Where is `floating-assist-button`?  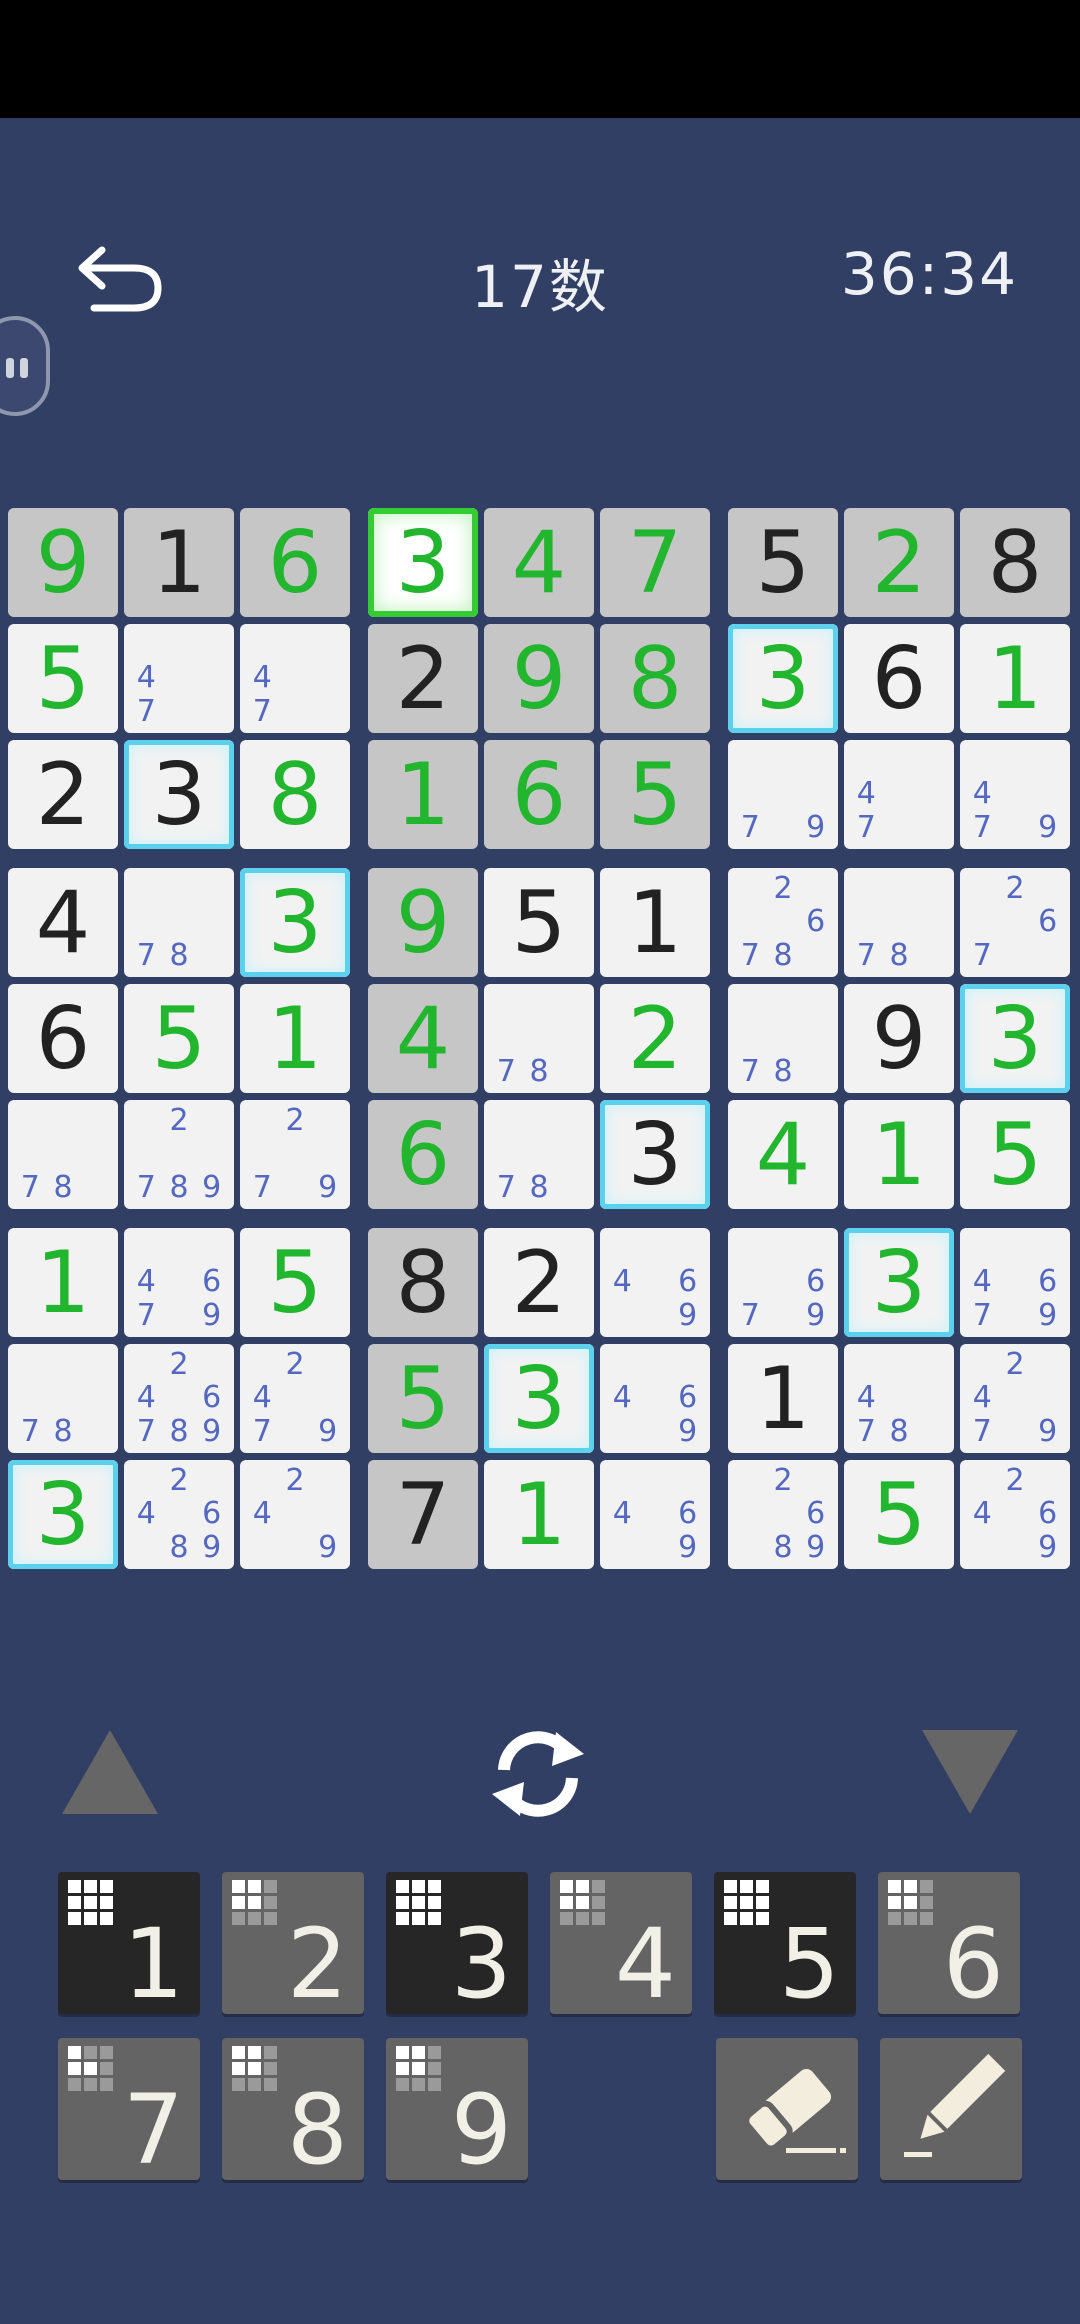 floating-assist-button is located at coordinates (25, 366).